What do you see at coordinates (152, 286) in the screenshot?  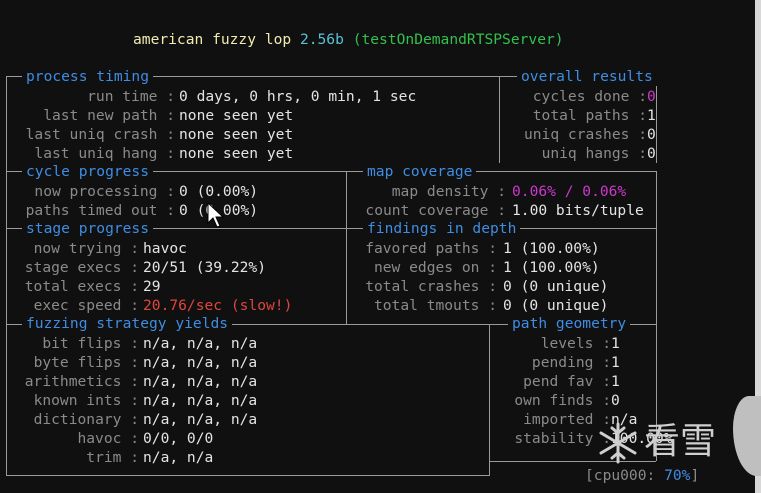 I see `total-execs-value: 29` at bounding box center [152, 286].